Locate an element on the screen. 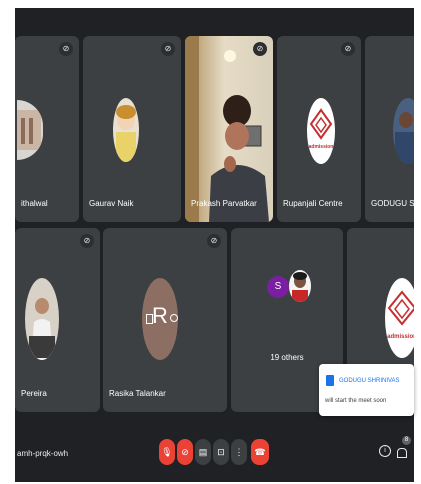 The width and height of the screenshot is (421, 484). info-icon: i is located at coordinates (385, 450).